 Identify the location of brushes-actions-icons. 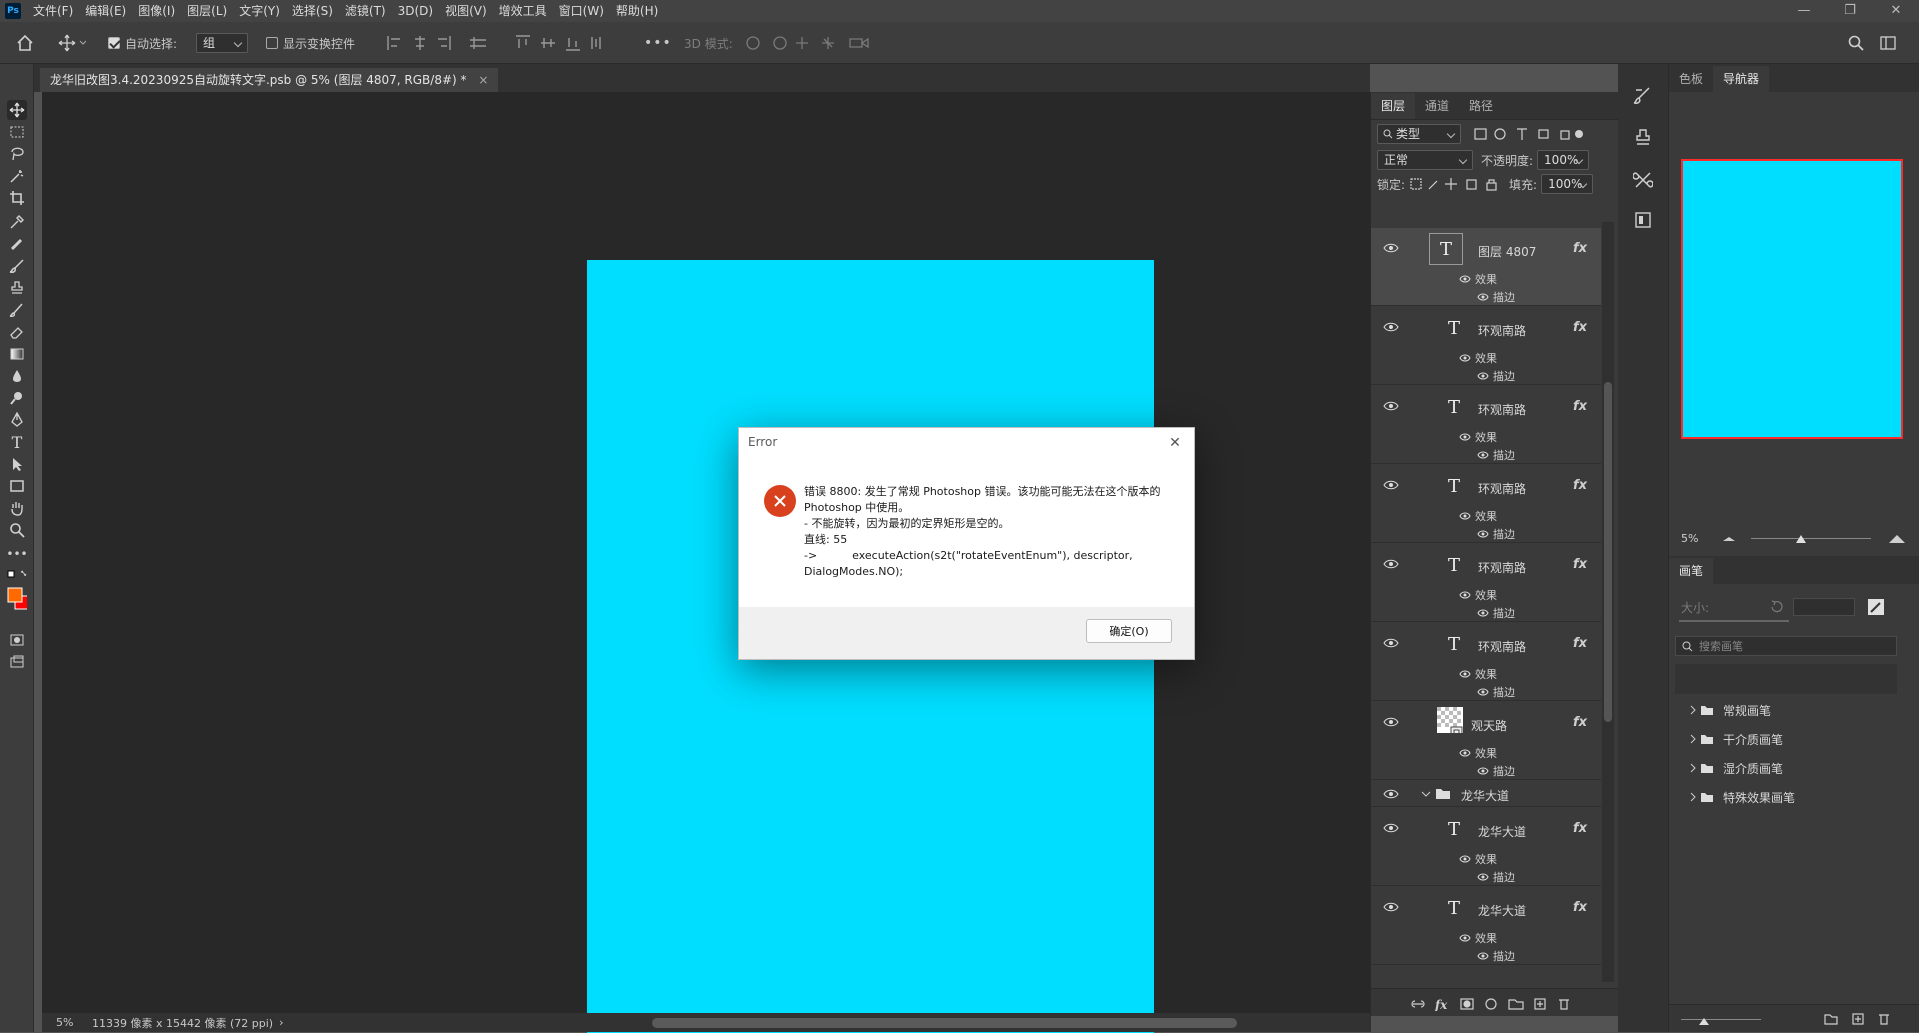
(1794, 1019).